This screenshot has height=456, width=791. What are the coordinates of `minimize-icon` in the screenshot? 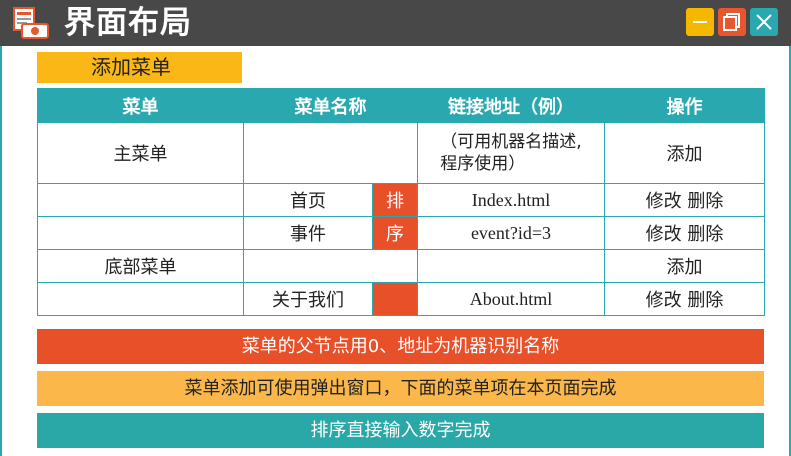 It's located at (700, 22).